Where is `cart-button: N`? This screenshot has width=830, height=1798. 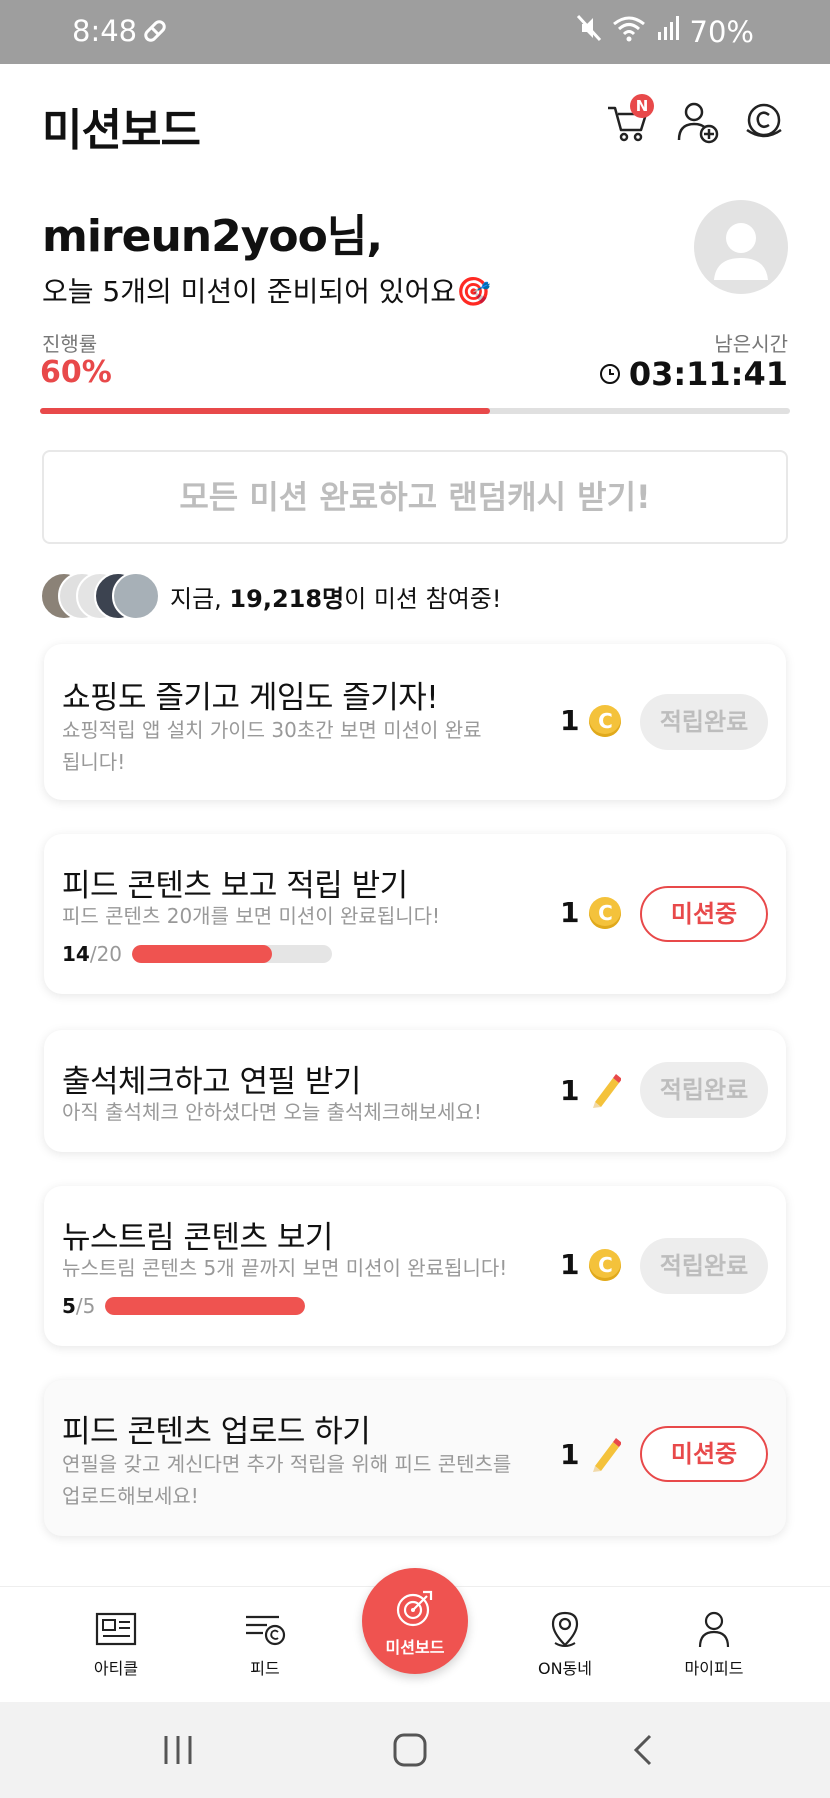 cart-button: N is located at coordinates (630, 121).